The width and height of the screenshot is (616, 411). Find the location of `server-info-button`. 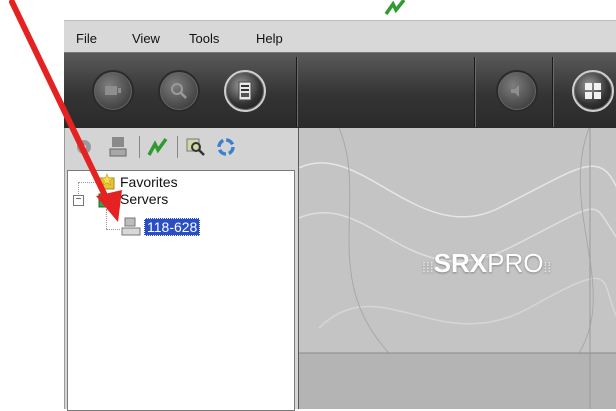

server-info-button is located at coordinates (245, 91).